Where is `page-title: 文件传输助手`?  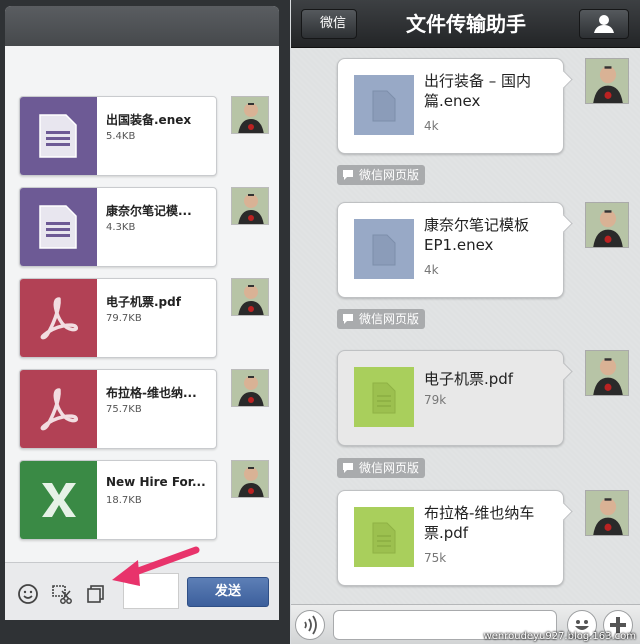 page-title: 文件传输助手 is located at coordinates (466, 24).